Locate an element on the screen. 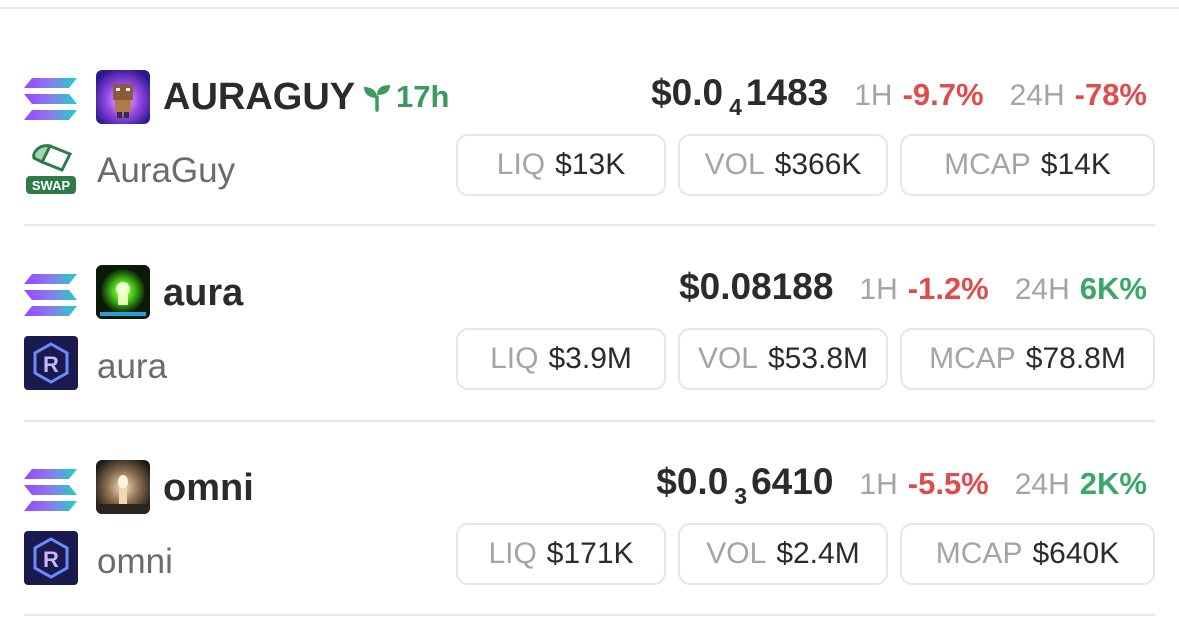 This screenshot has width=1179, height=639. vol-value: $53.8M is located at coordinates (818, 358).